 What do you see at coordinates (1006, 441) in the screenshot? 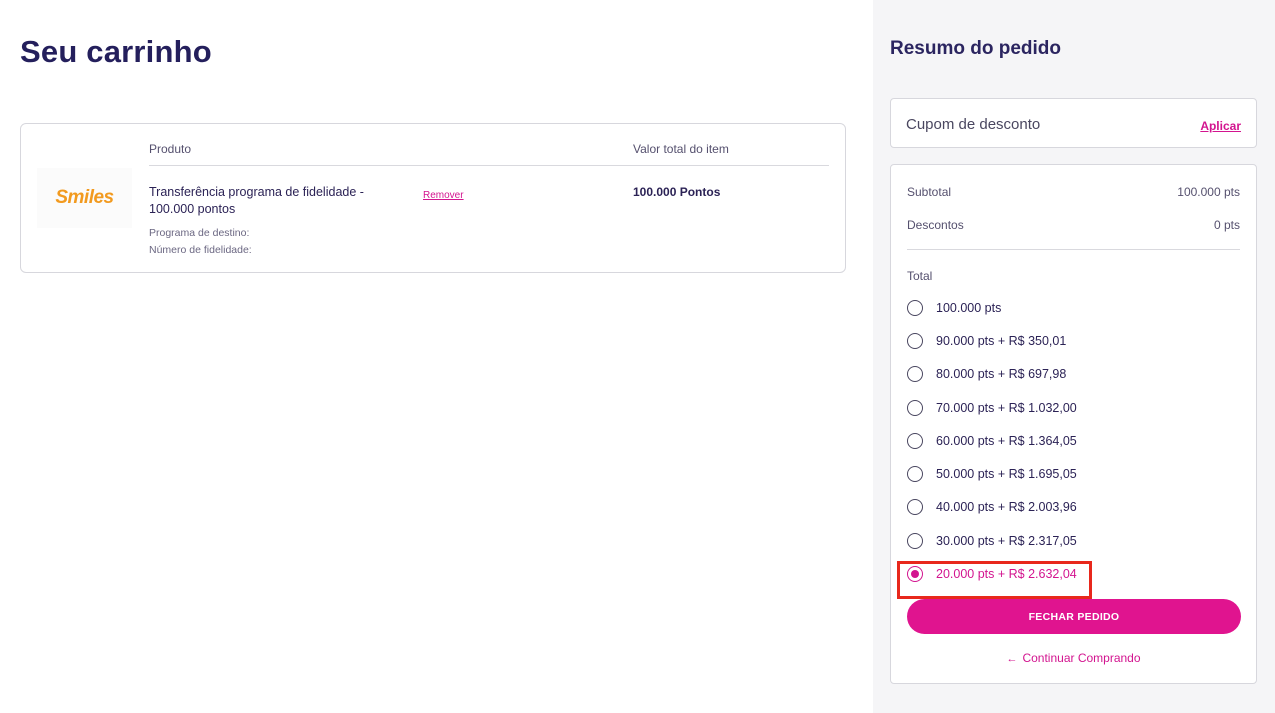
I see `payment-option-label: 60.000 pts + R$ 1.364,05` at bounding box center [1006, 441].